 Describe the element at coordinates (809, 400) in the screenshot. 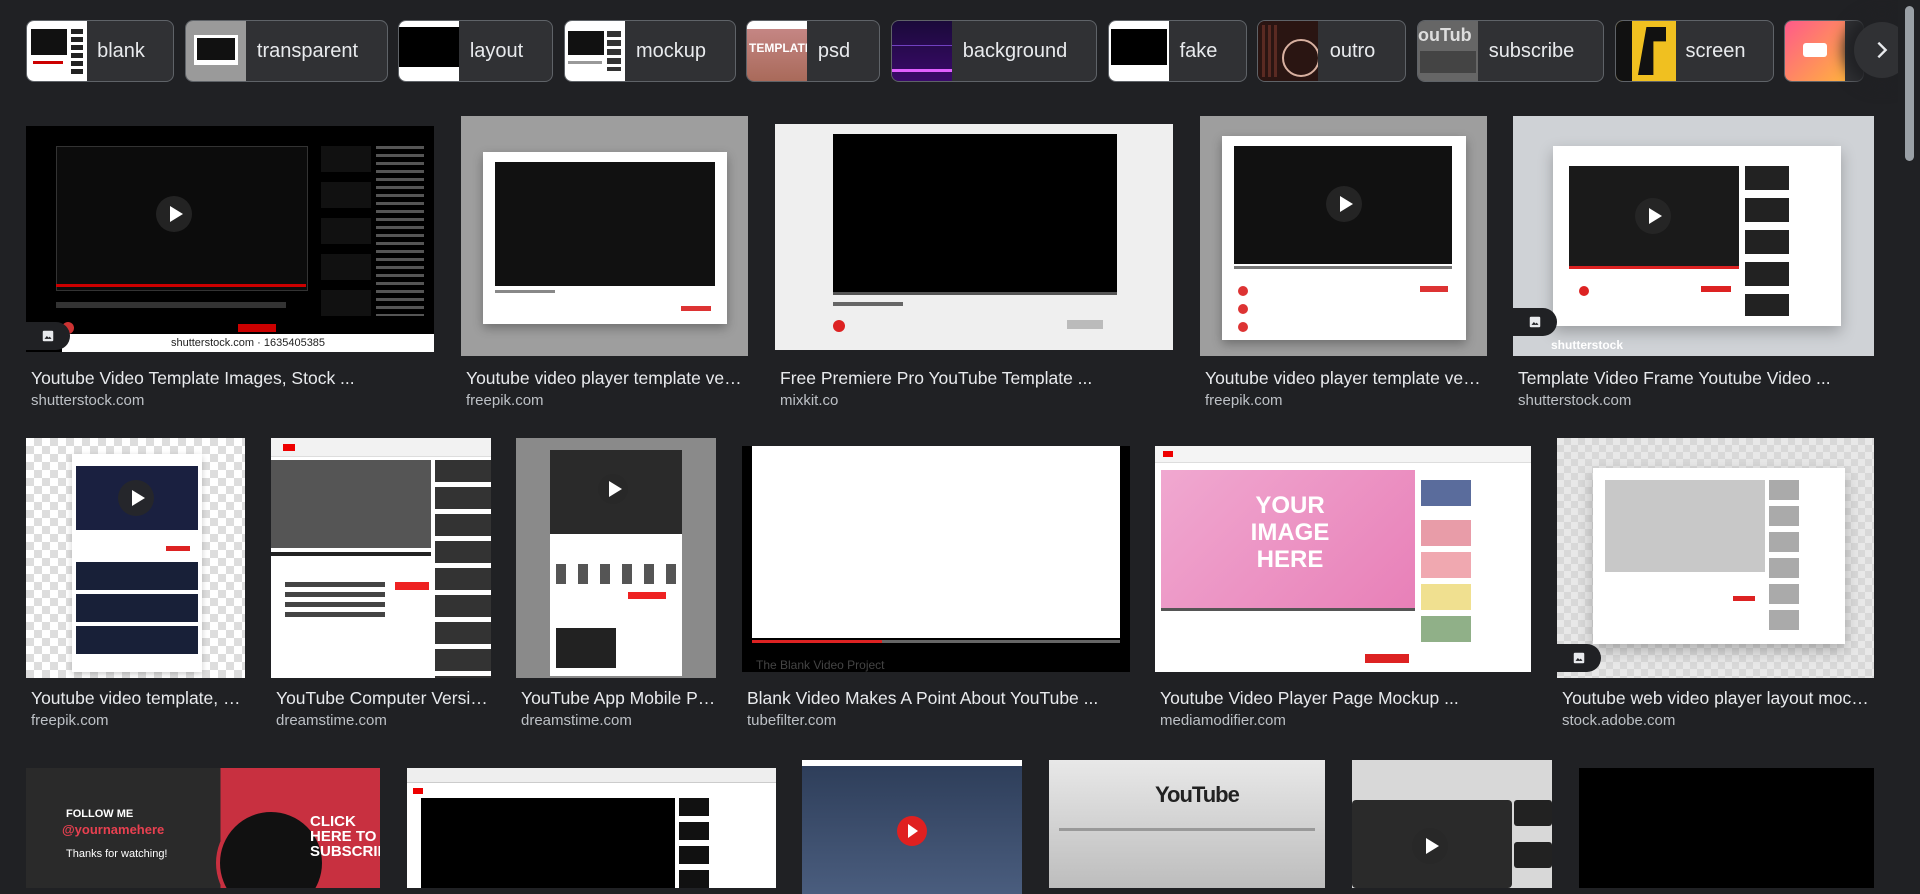

I see `result-source: mixkit.co` at that location.